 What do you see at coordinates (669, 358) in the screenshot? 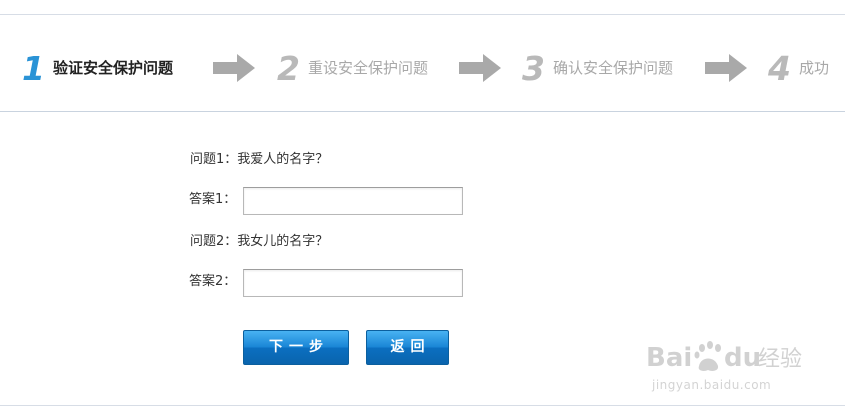
I see `svg-text: Bai` at bounding box center [669, 358].